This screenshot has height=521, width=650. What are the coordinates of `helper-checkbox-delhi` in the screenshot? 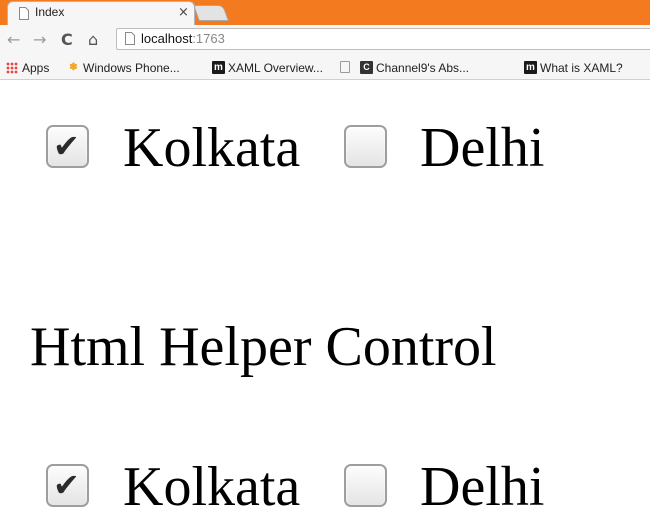 It's located at (365, 485).